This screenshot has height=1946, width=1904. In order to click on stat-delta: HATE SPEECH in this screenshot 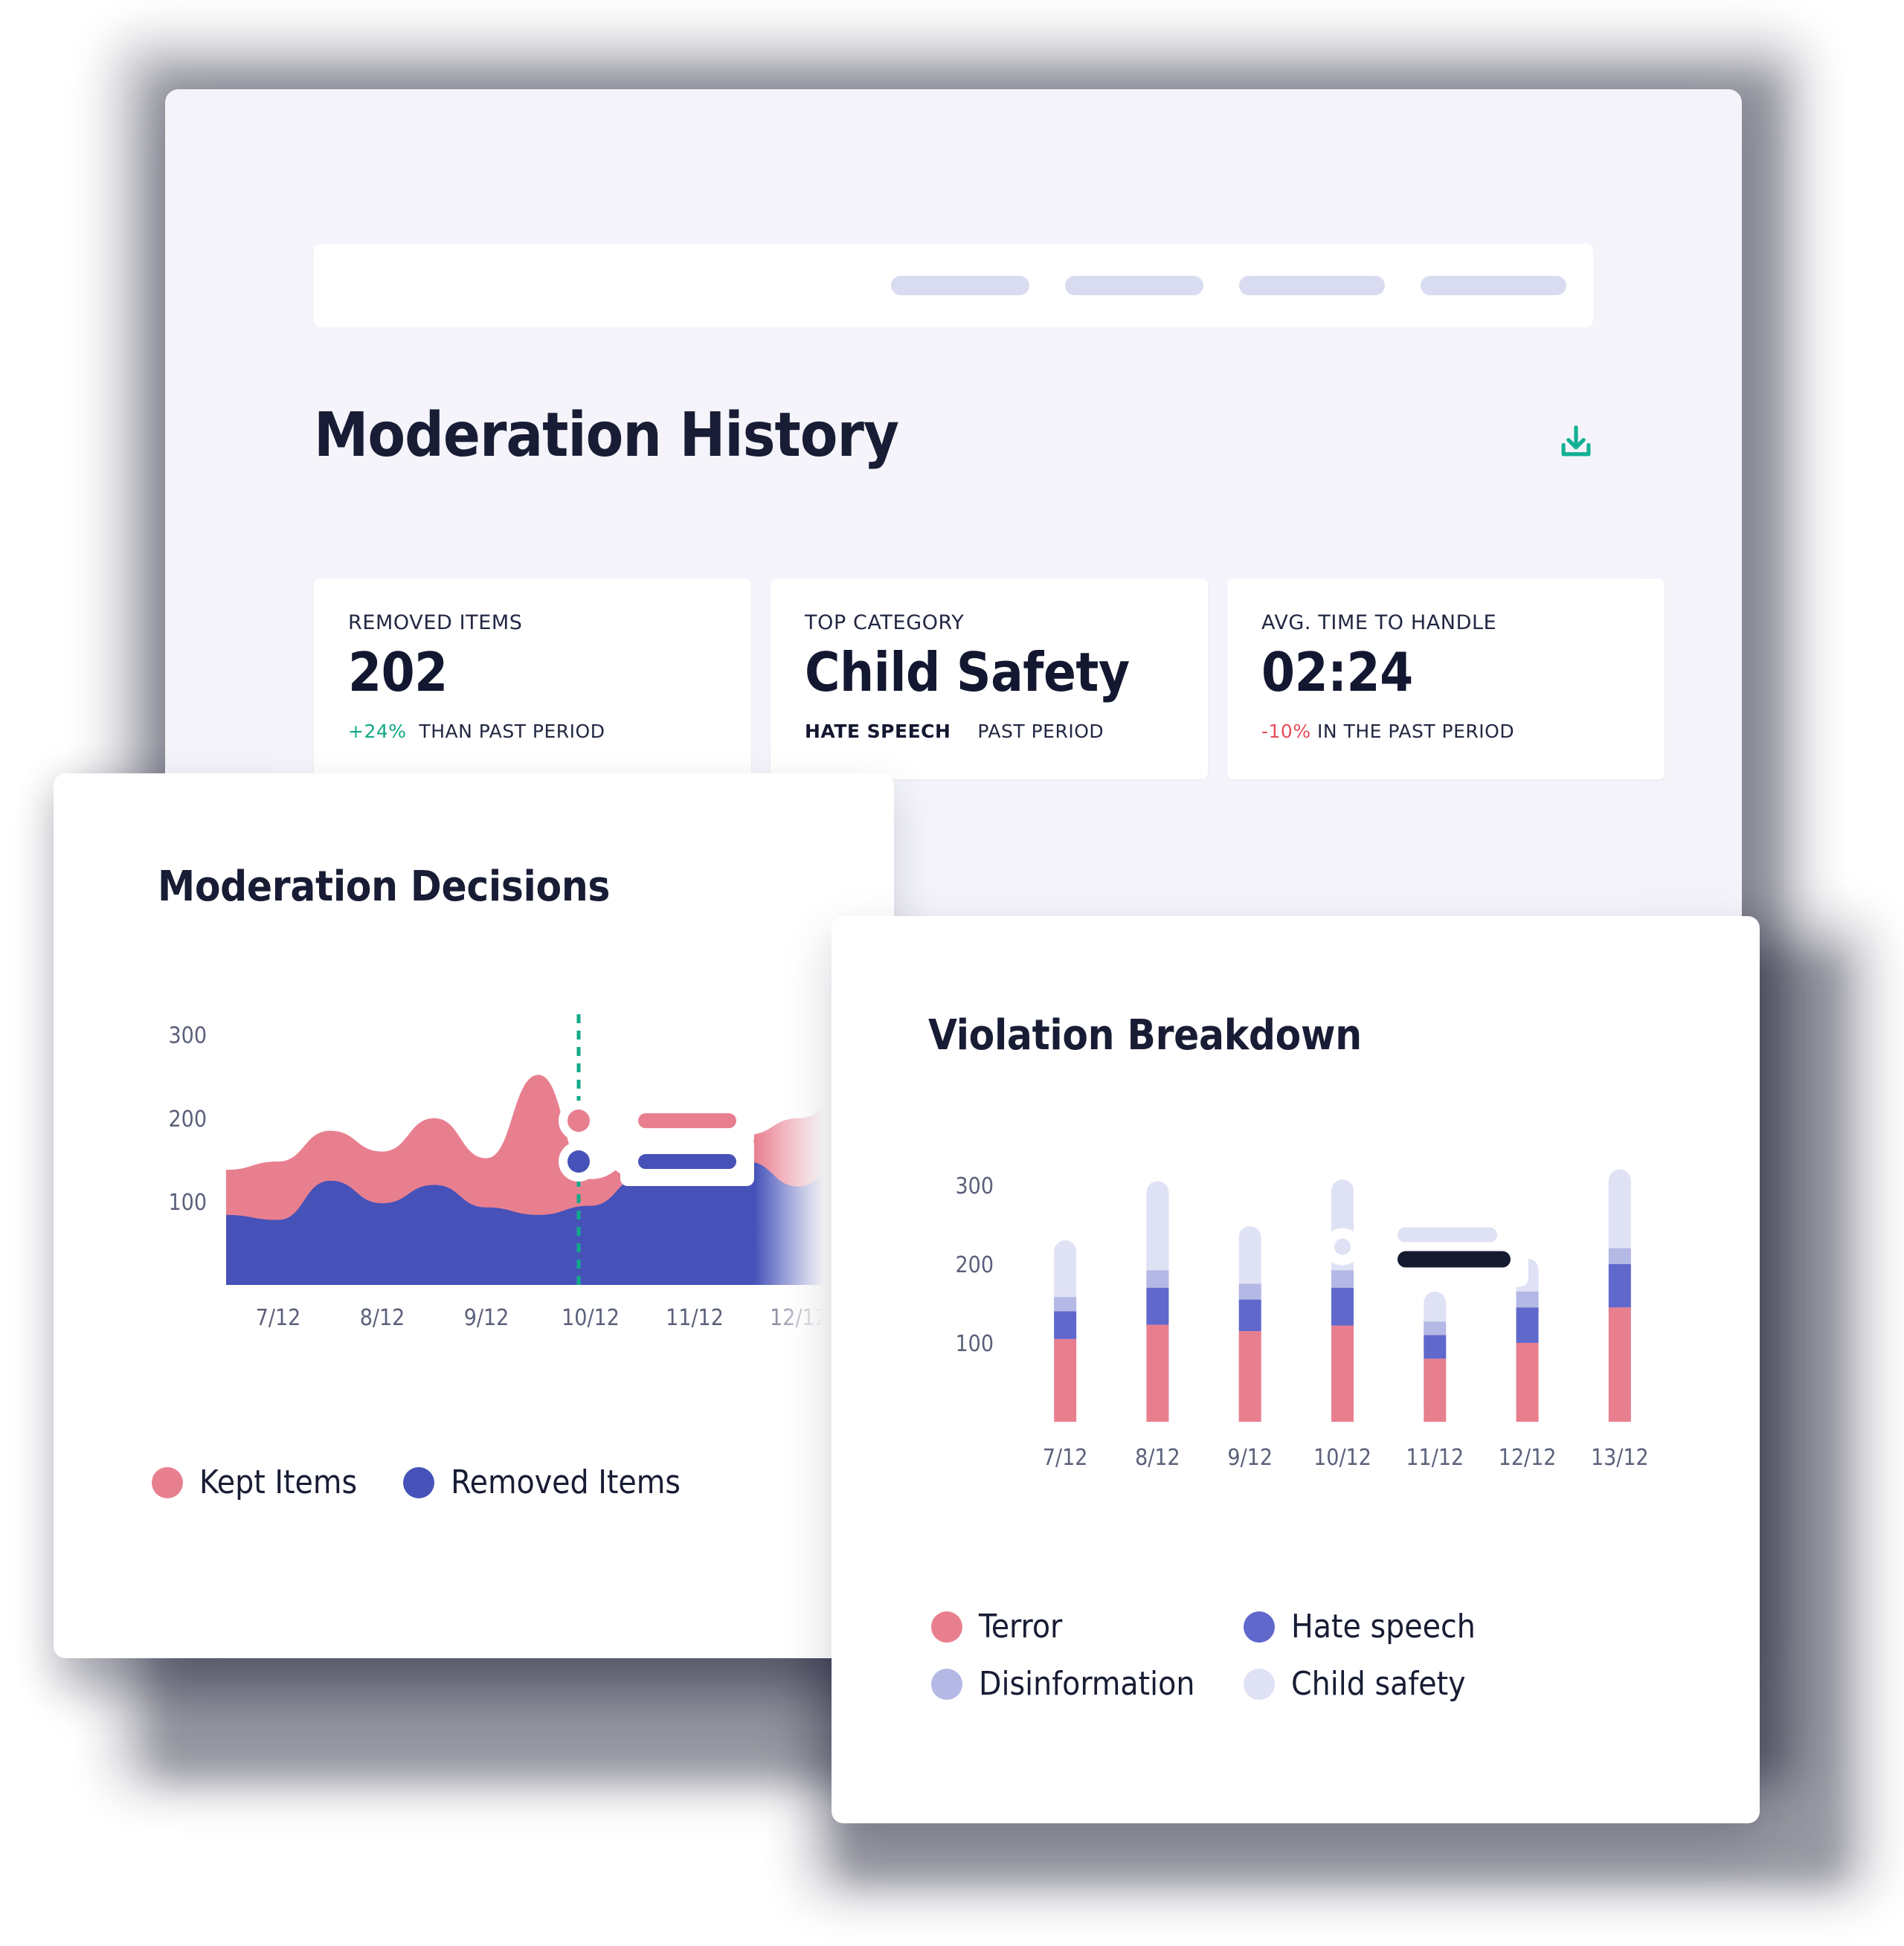, I will do `click(878, 731)`.